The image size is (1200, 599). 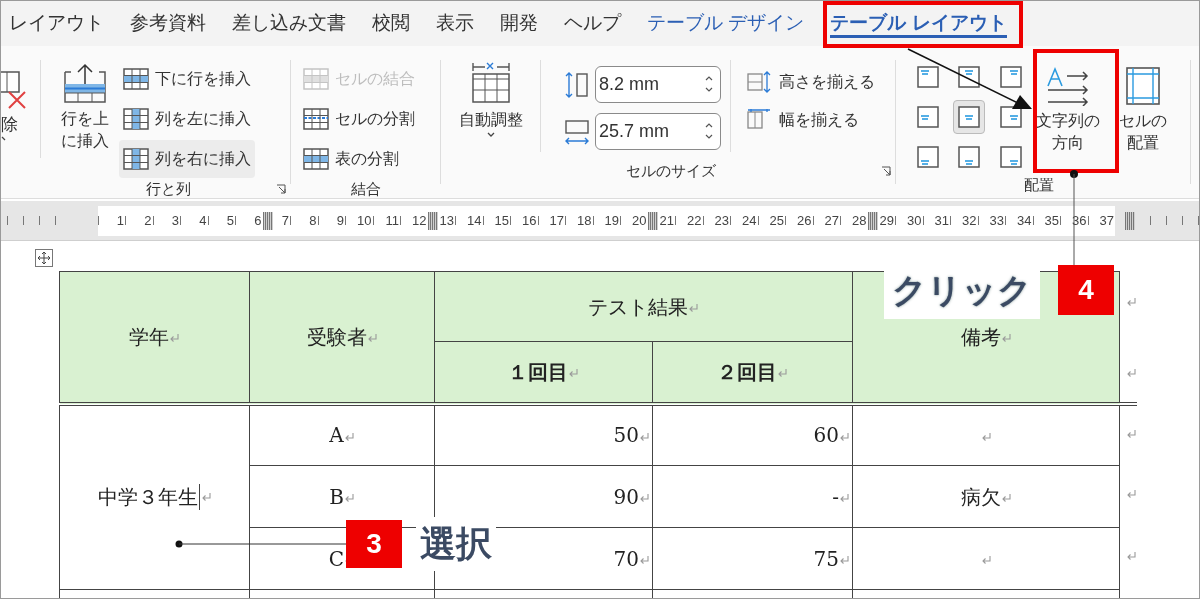 I want to click on autofit-button: 自動調整, so click(x=491, y=106).